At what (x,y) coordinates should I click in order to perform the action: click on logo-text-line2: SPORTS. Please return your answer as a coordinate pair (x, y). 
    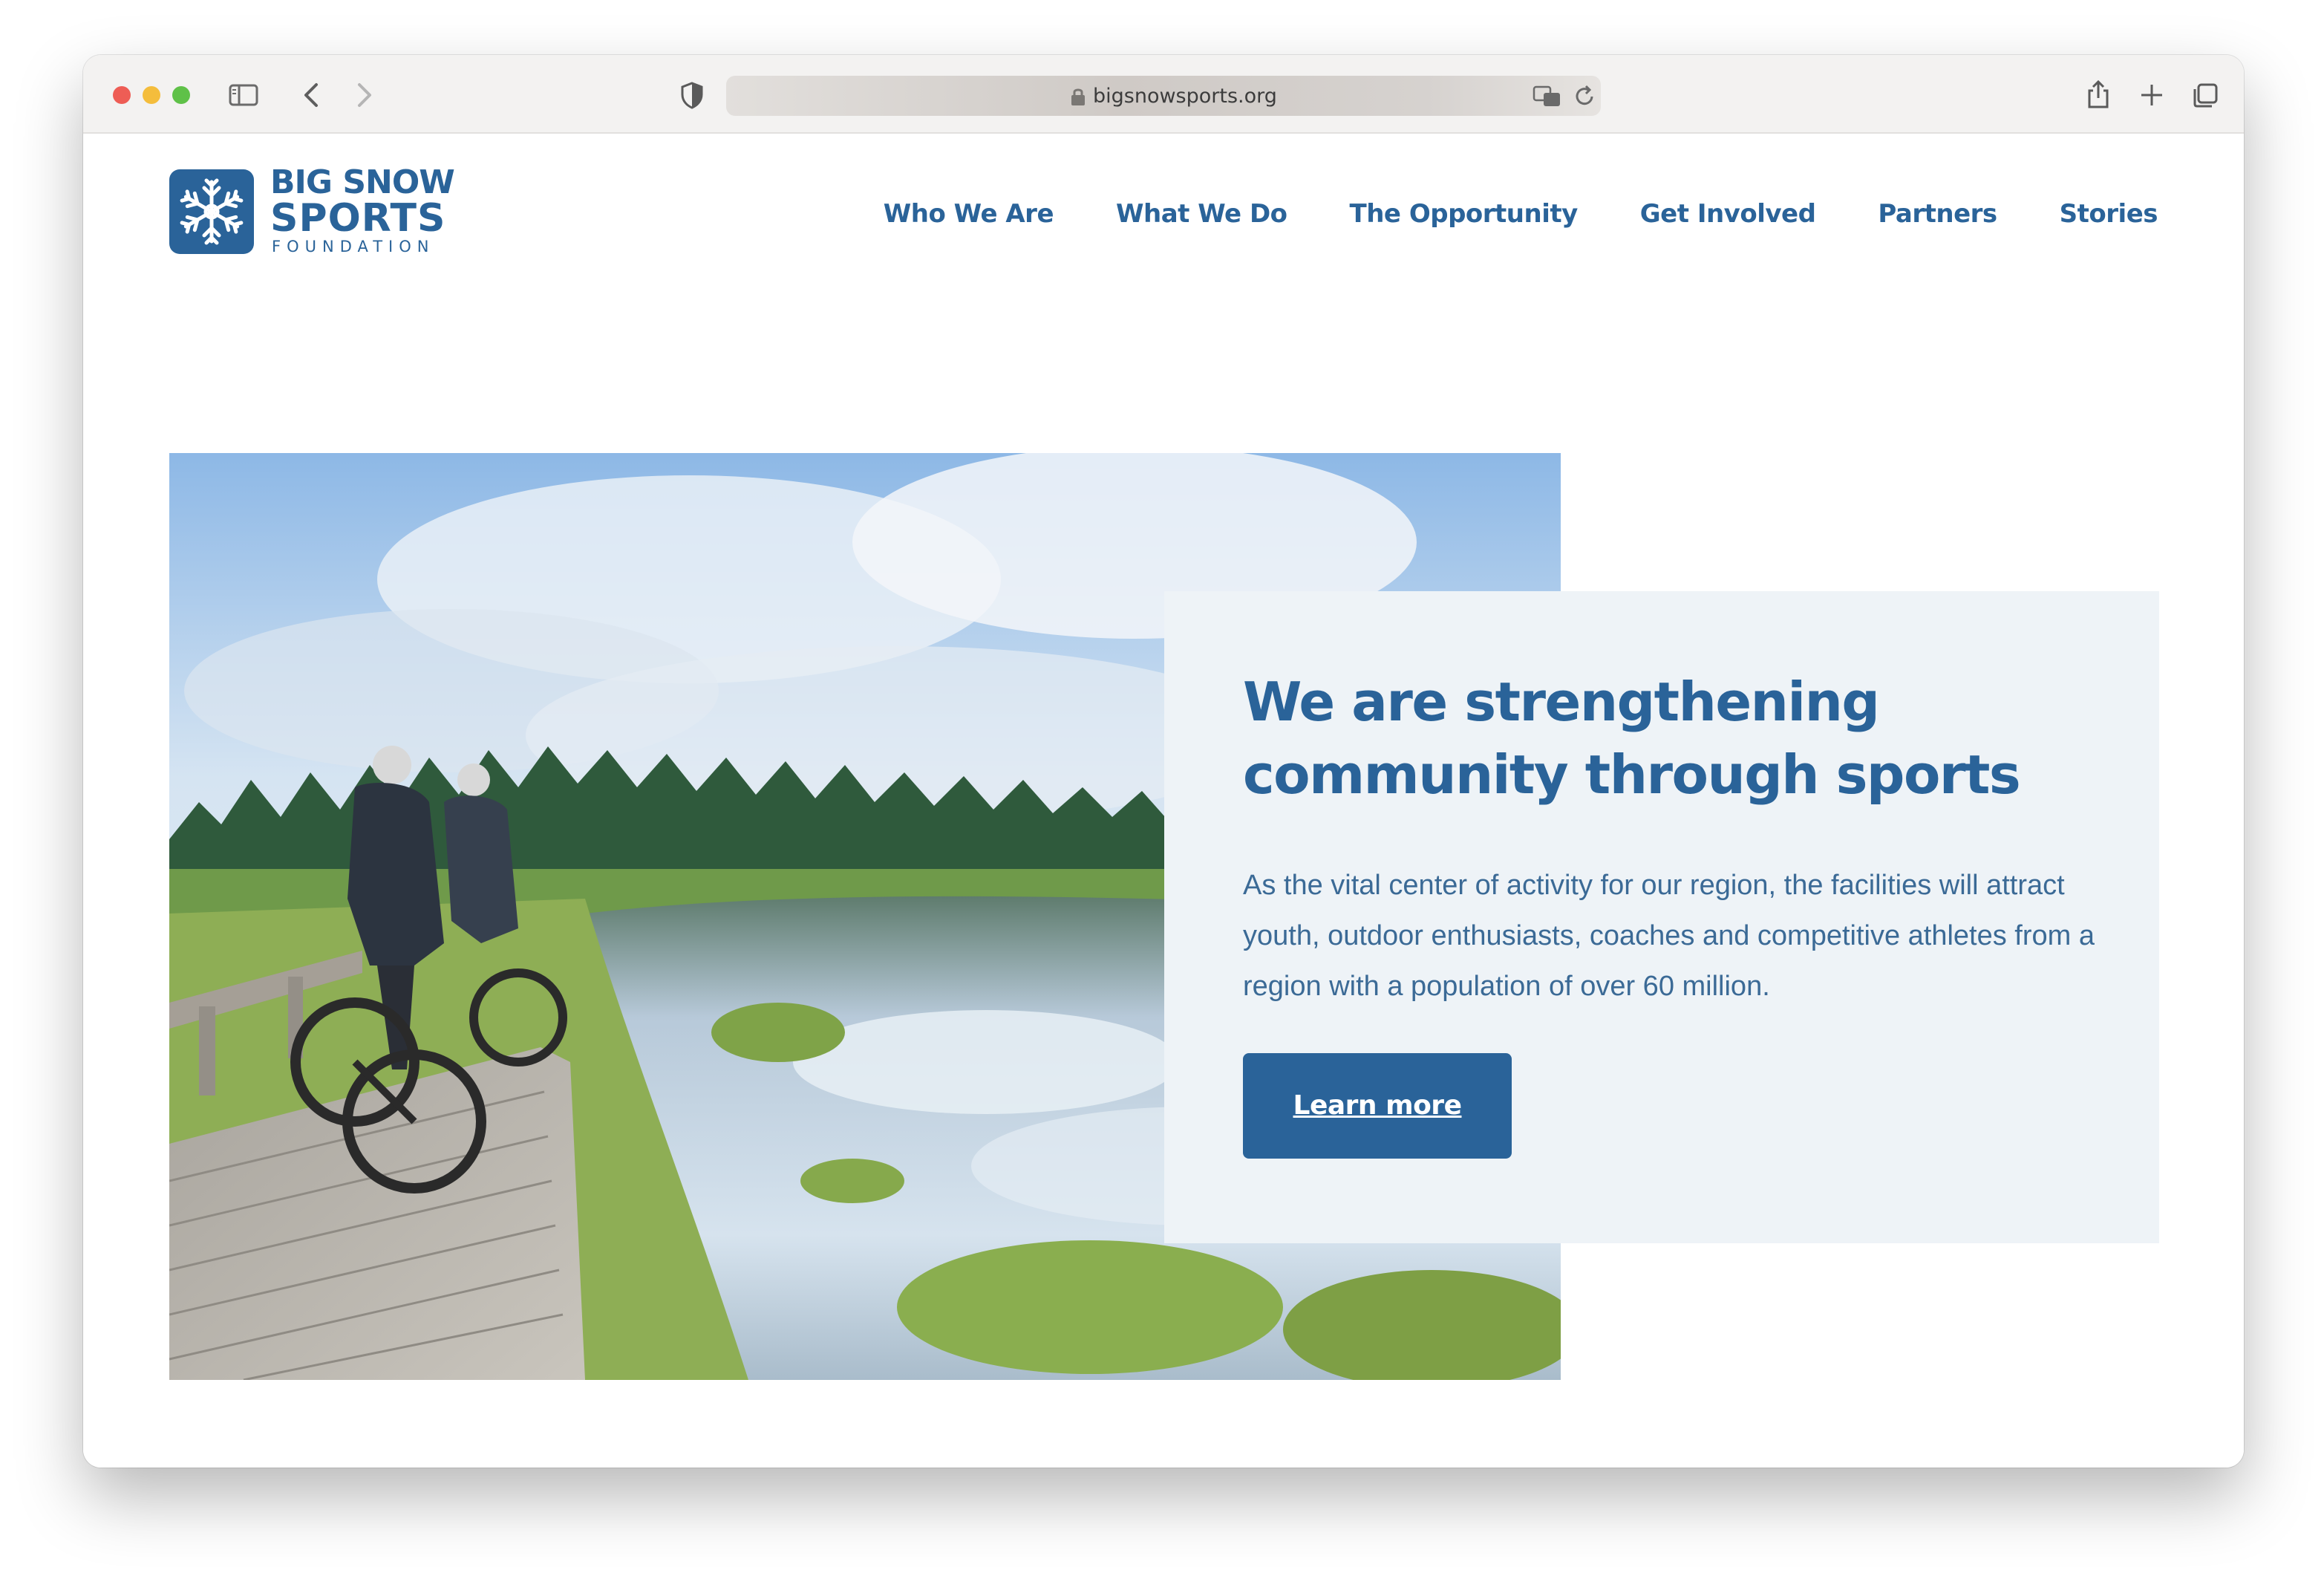
    Looking at the image, I should click on (357, 218).